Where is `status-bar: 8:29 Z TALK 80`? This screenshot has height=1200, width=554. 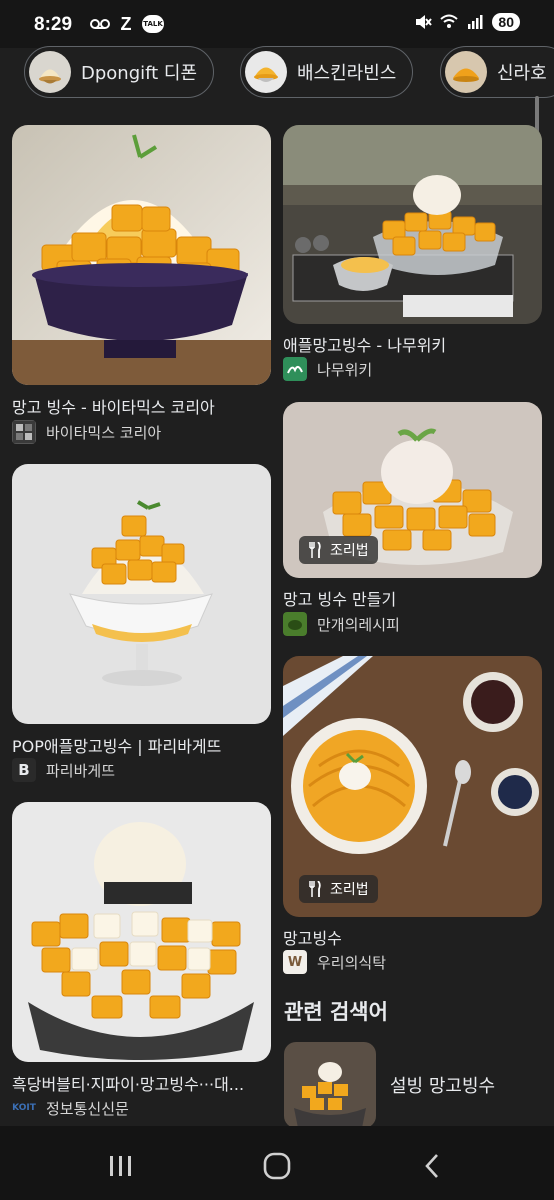 status-bar: 8:29 Z TALK 80 is located at coordinates (277, 24).